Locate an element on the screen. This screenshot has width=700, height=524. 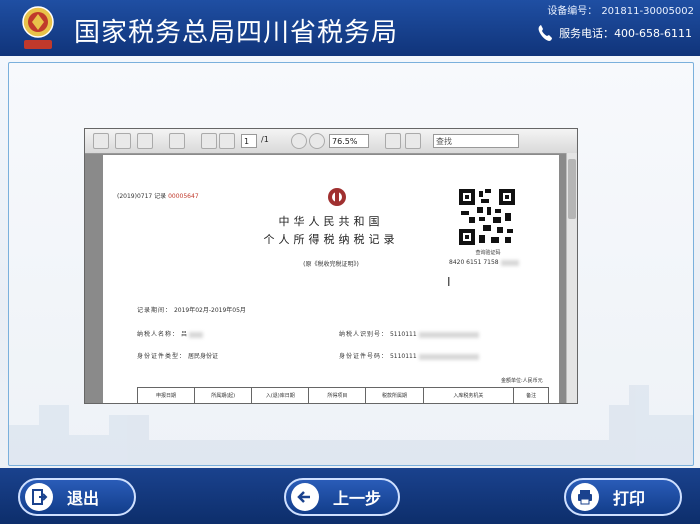
id-number-value: 5110111 is located at coordinates (403, 356).